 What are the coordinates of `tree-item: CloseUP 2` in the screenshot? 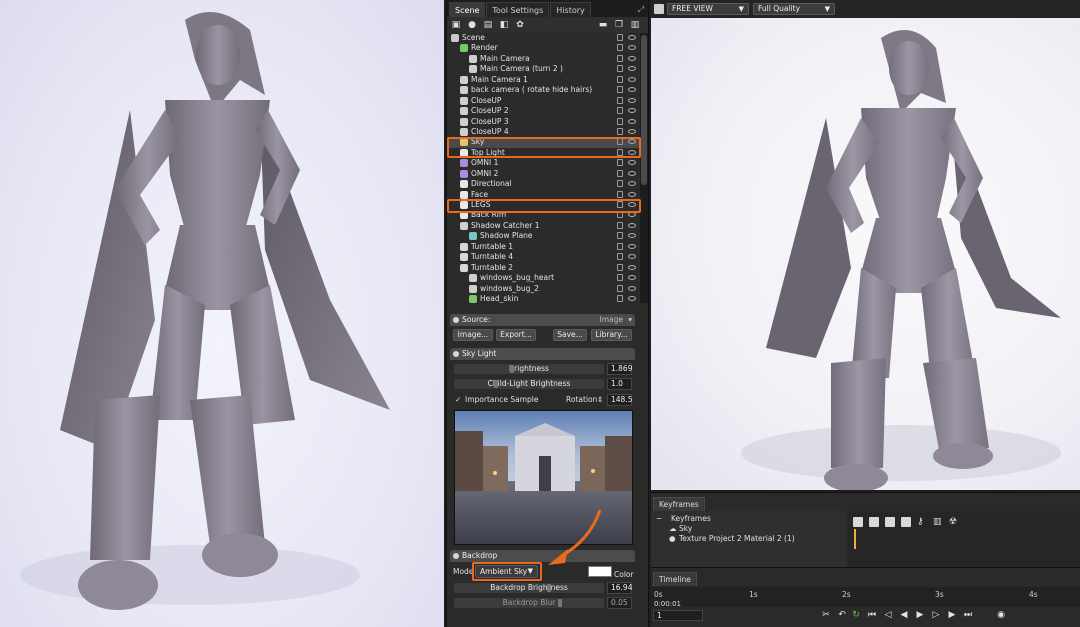 It's located at (544, 111).